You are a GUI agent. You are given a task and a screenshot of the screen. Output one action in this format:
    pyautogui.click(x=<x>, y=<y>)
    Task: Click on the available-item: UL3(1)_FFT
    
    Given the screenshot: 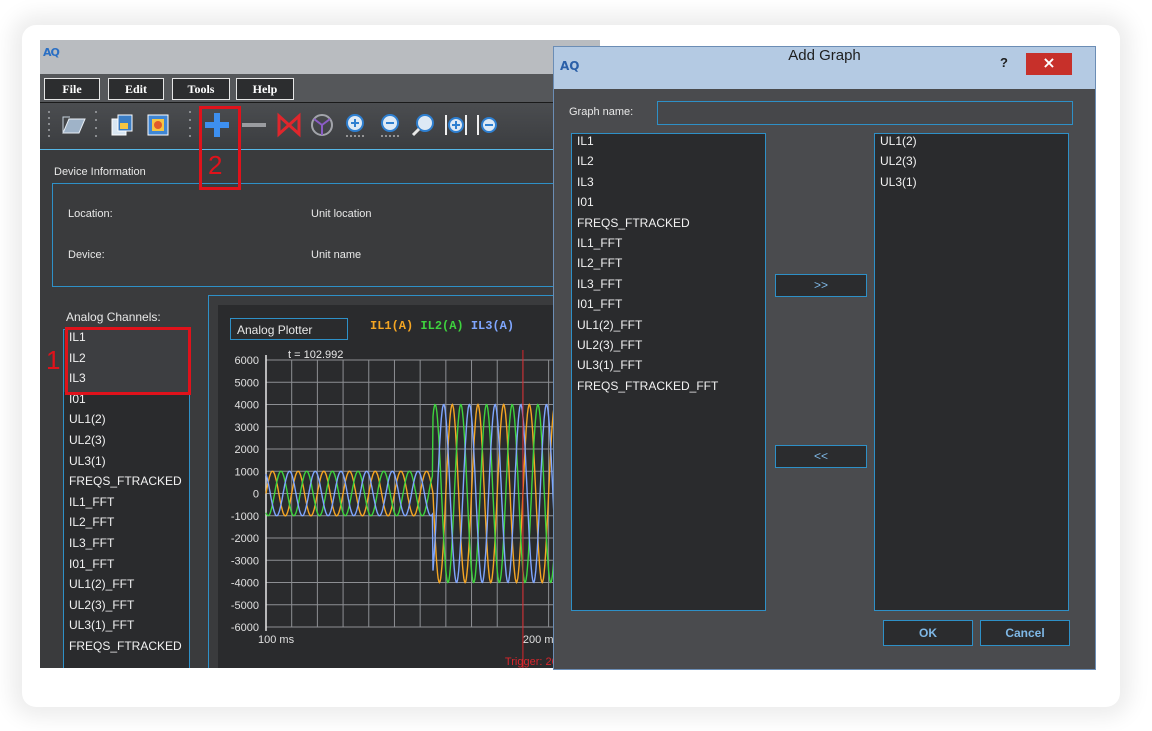 What is the action you would take?
    pyautogui.click(x=668, y=368)
    